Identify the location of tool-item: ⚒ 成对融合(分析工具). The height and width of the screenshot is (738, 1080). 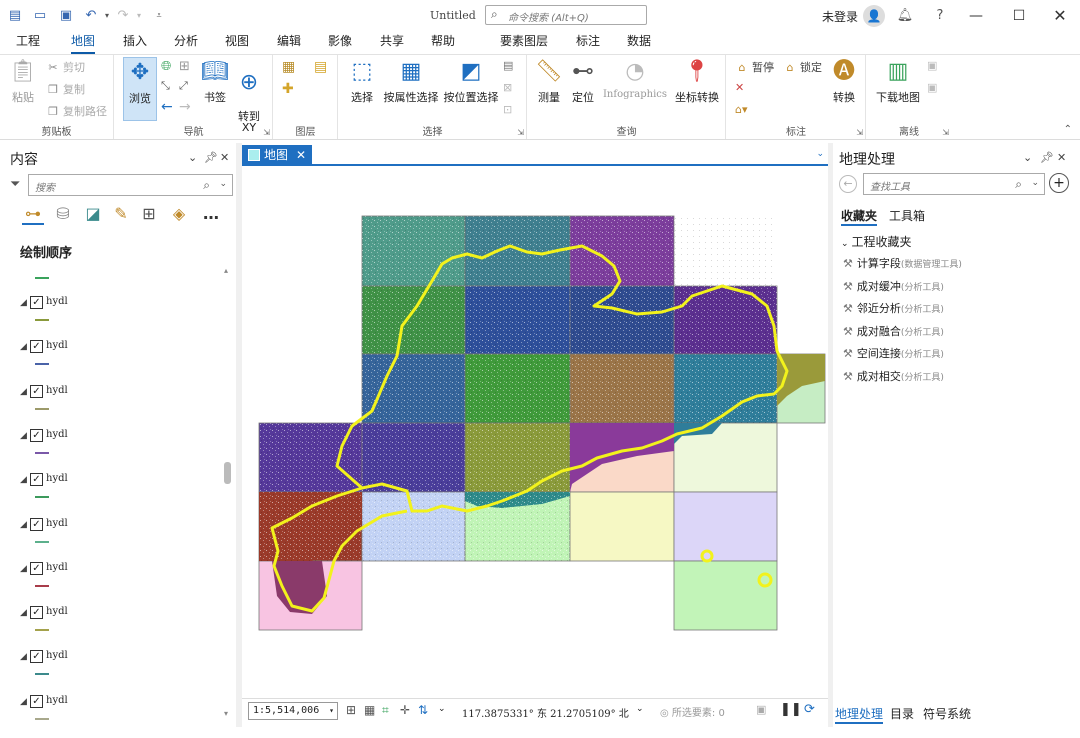
(893, 331).